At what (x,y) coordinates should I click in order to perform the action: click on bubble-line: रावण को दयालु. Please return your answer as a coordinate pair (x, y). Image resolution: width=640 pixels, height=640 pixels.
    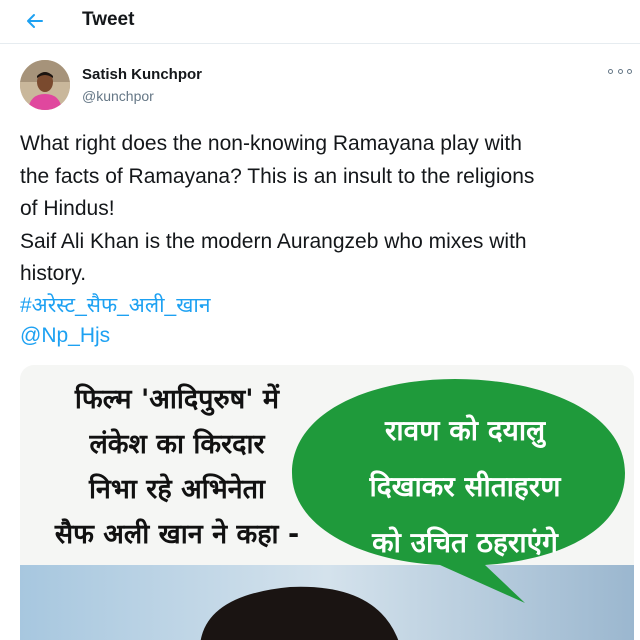
    Looking at the image, I should click on (465, 430).